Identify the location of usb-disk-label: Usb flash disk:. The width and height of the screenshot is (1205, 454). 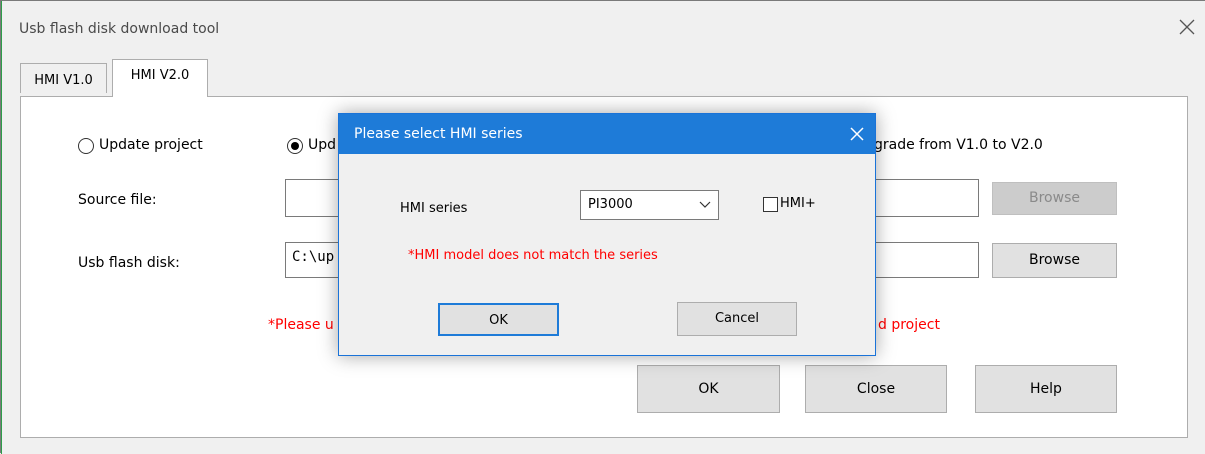
(129, 263).